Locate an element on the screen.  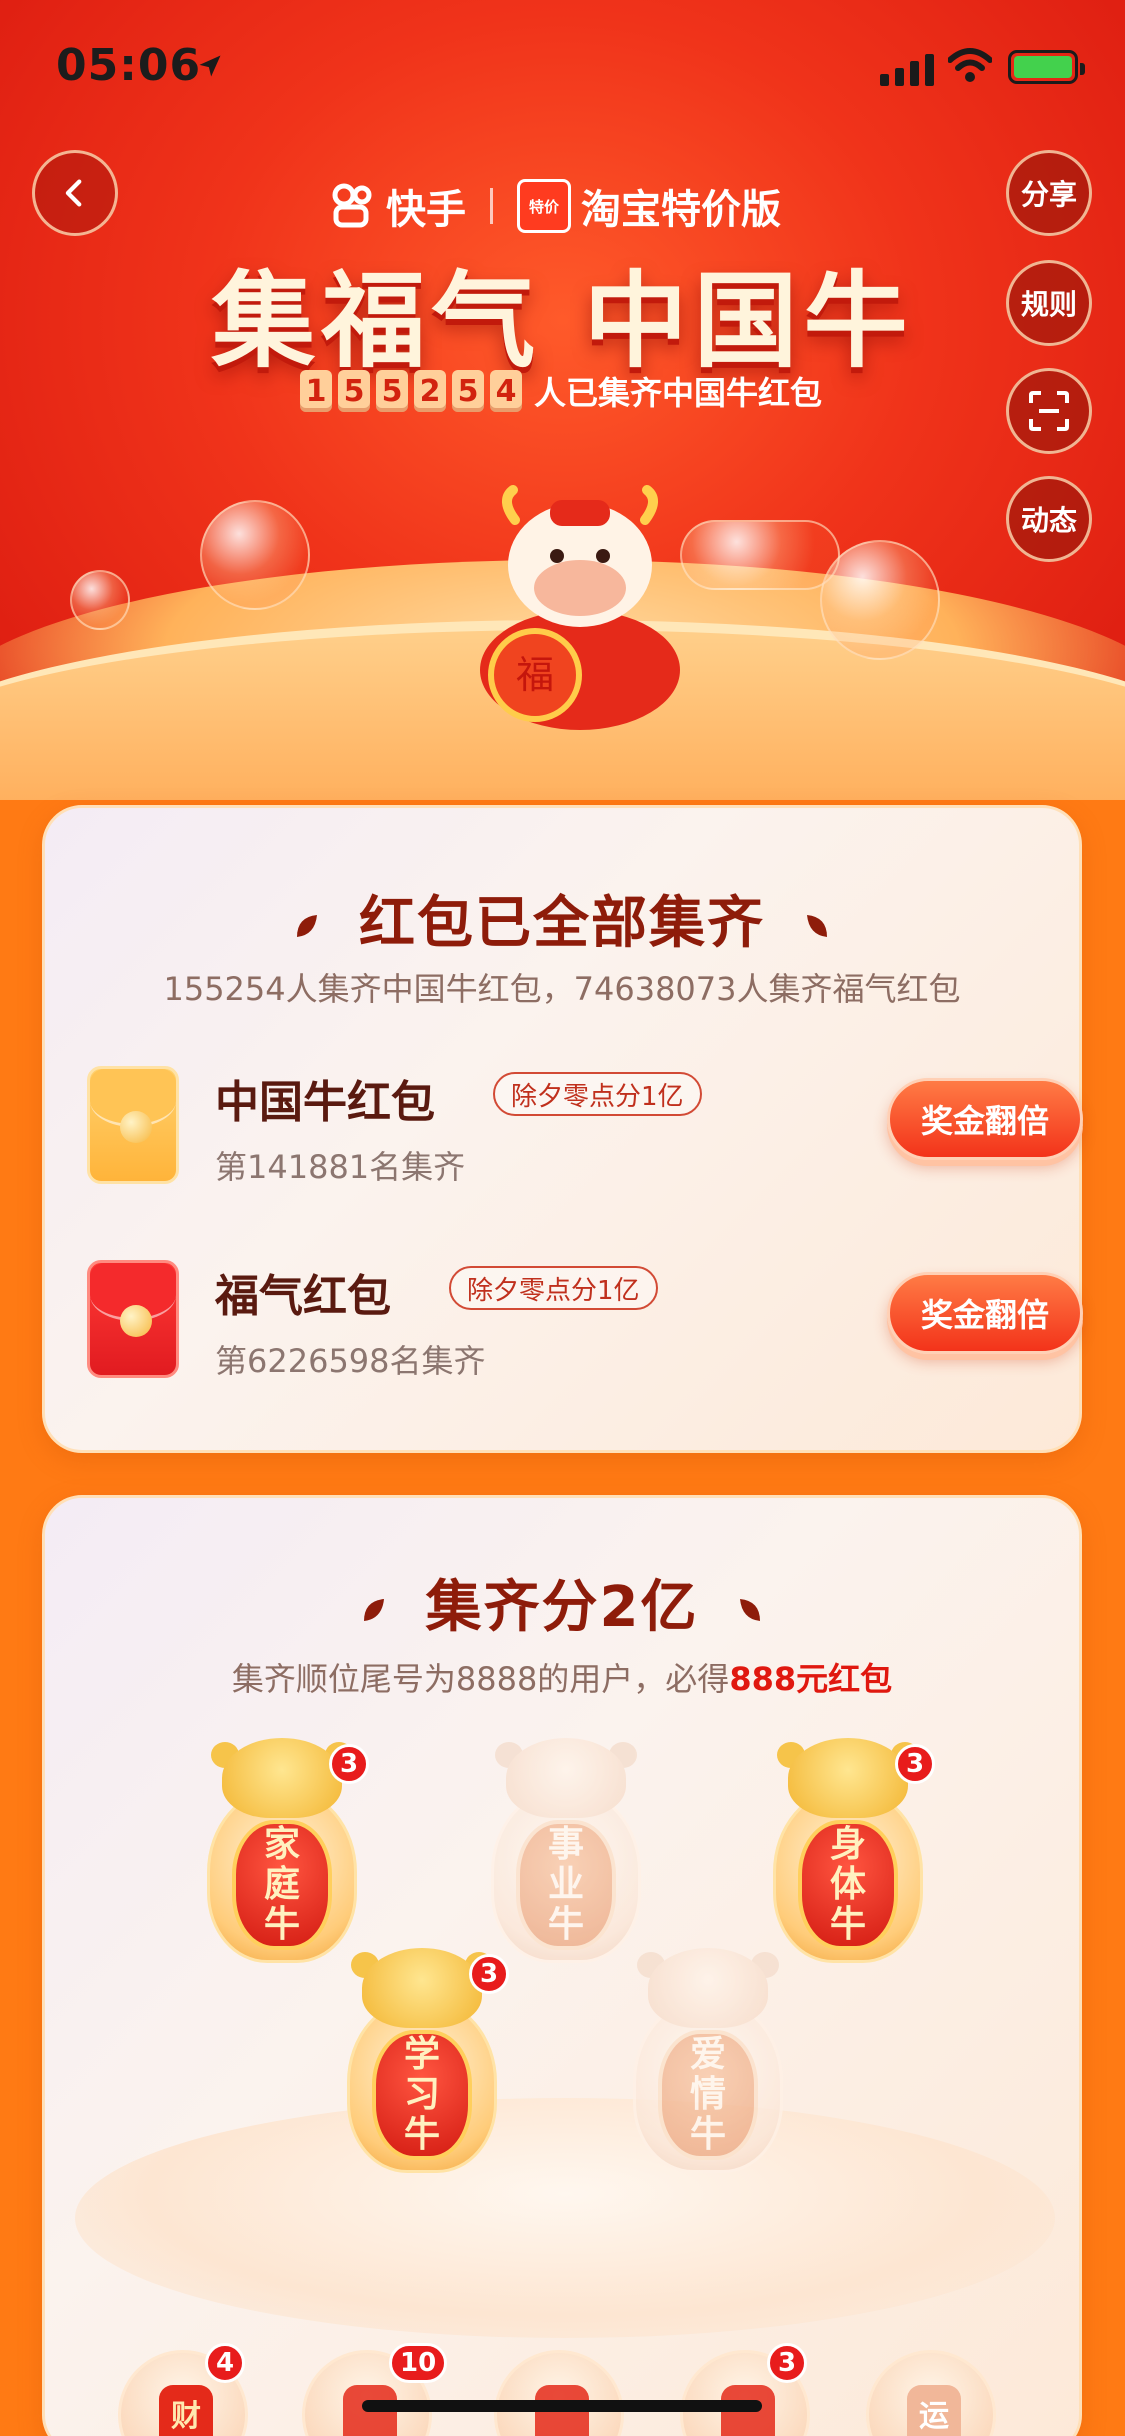
taobao-logo-icon: 特价 is located at coordinates (544, 206).